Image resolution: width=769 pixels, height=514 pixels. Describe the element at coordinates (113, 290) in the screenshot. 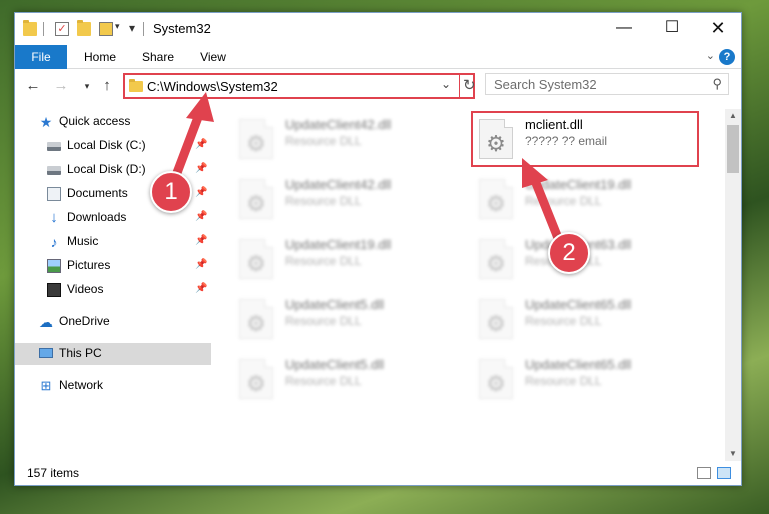

I see `sidebar-item-videos: Videos 📌` at that location.